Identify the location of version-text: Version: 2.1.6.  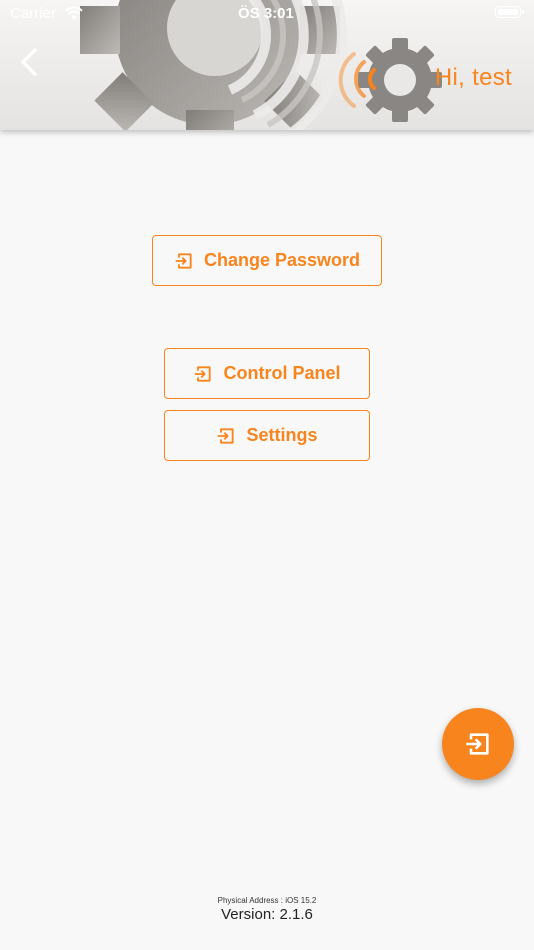
(267, 914).